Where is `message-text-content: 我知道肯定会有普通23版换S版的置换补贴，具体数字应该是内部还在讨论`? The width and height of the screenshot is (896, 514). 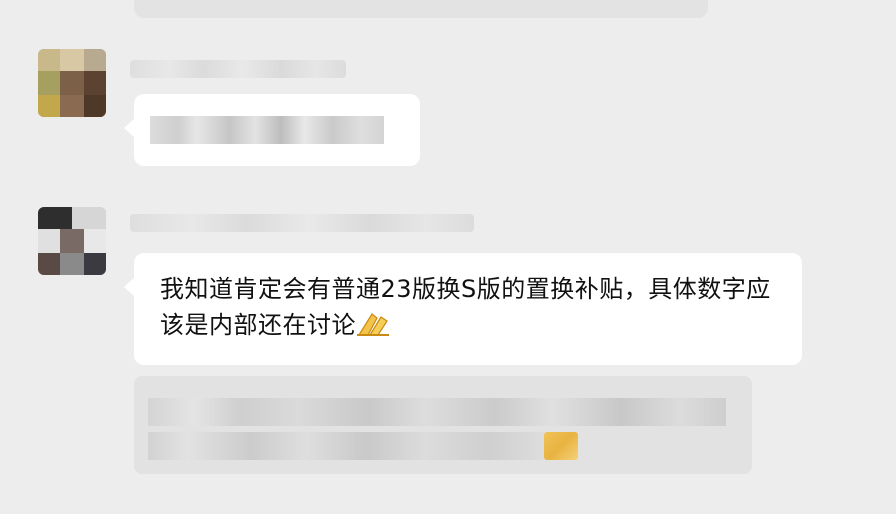
message-text-content: 我知道肯定会有普通23版换S版的置换补贴，具体数字应该是内部还在讨论 is located at coordinates (465, 307).